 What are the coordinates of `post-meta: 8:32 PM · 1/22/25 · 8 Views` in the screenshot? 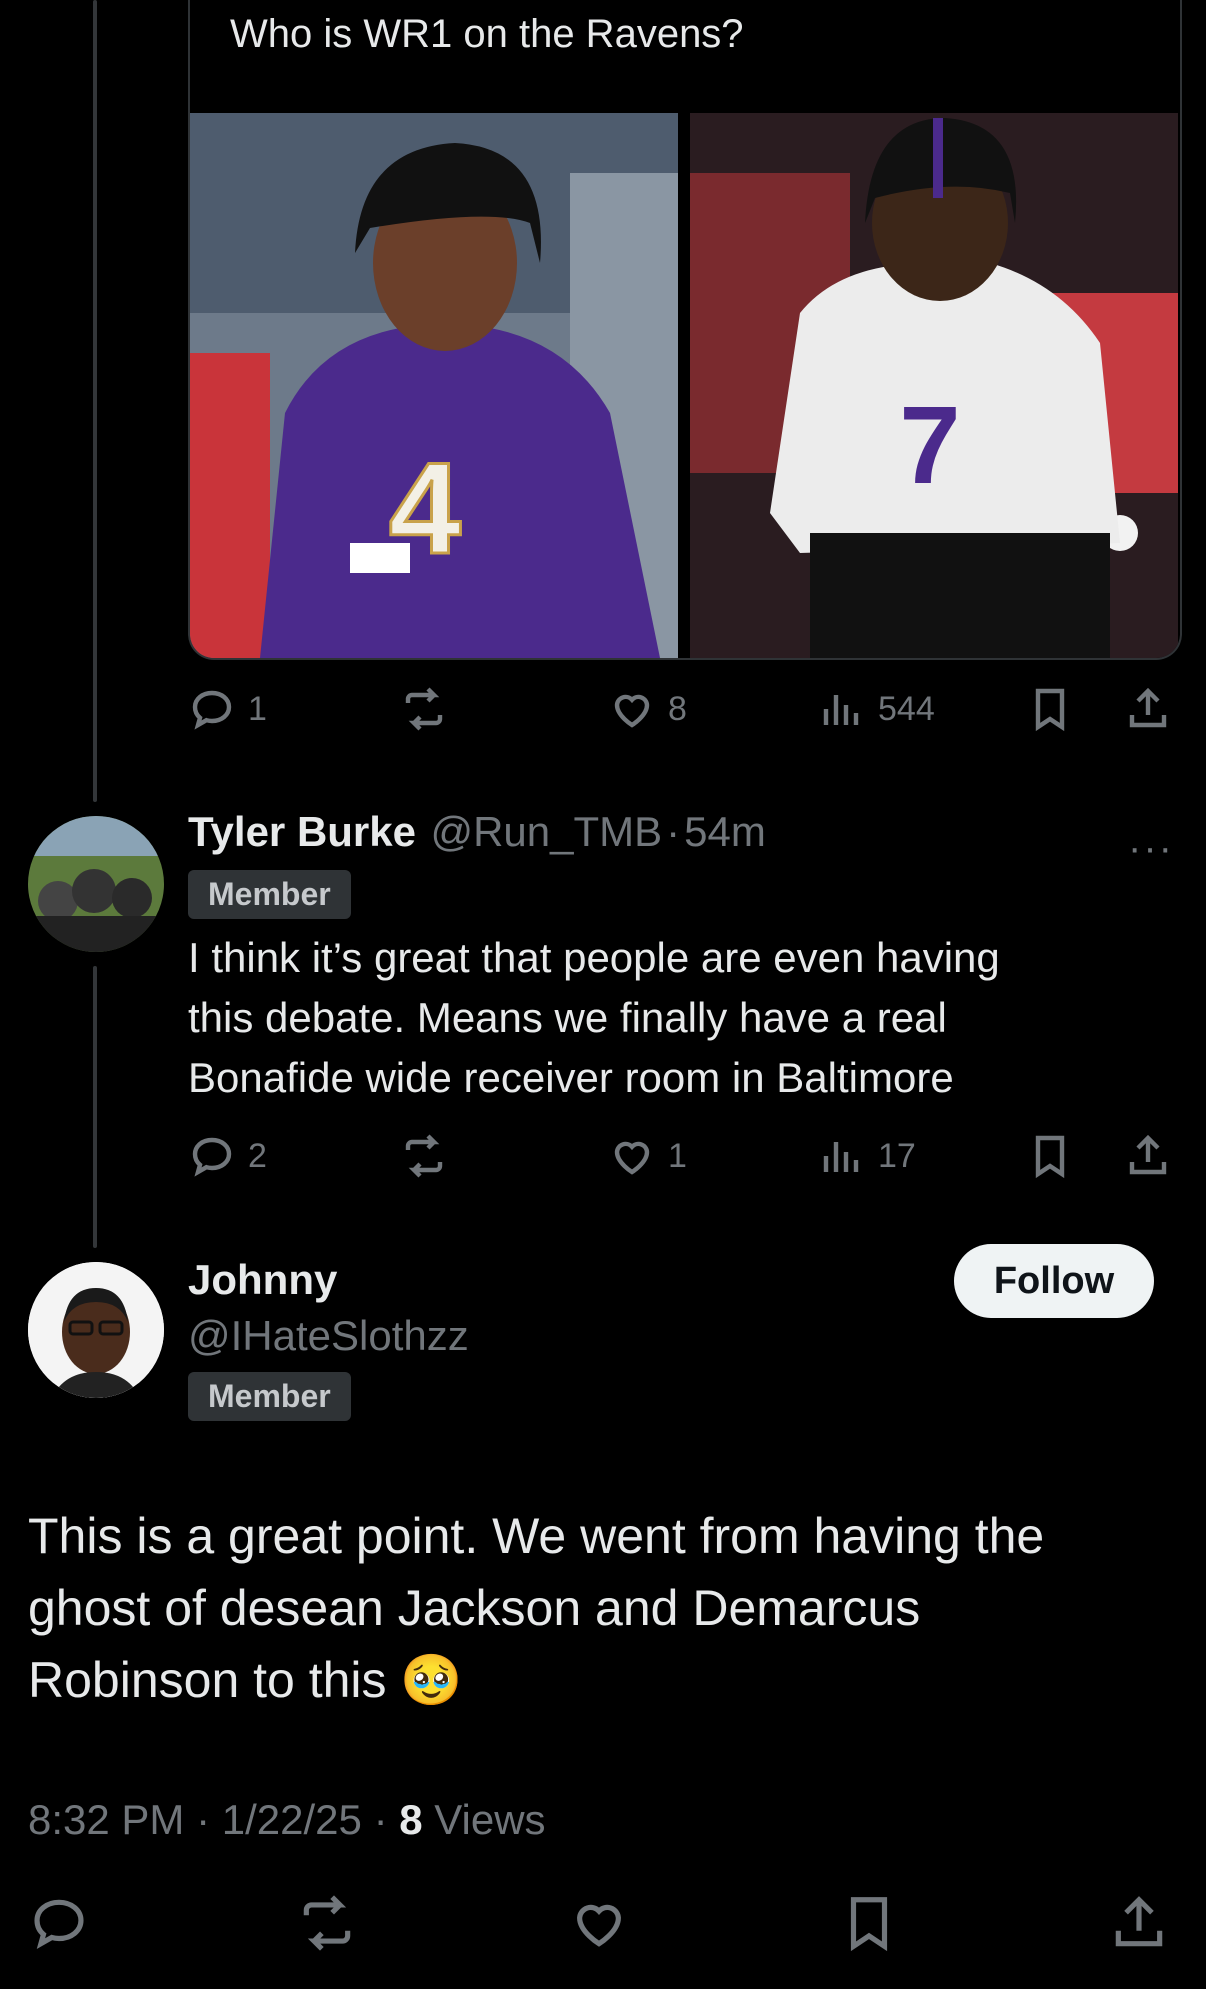 It's located at (287, 1820).